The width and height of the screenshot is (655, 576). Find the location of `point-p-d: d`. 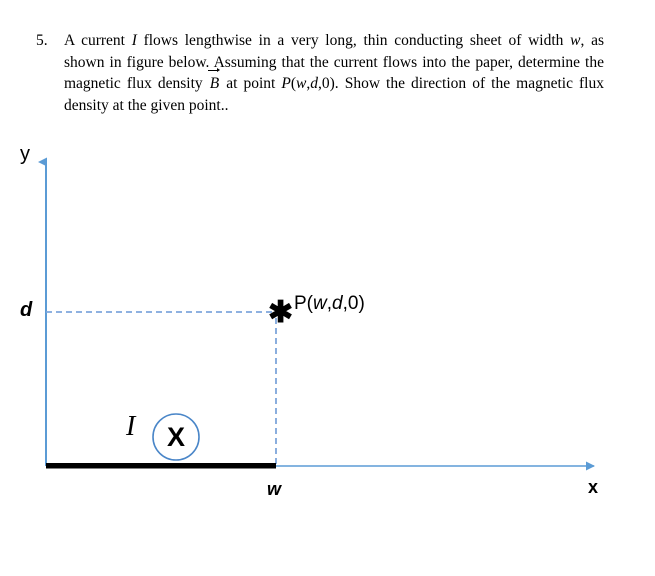

point-p-d: d is located at coordinates (337, 303).